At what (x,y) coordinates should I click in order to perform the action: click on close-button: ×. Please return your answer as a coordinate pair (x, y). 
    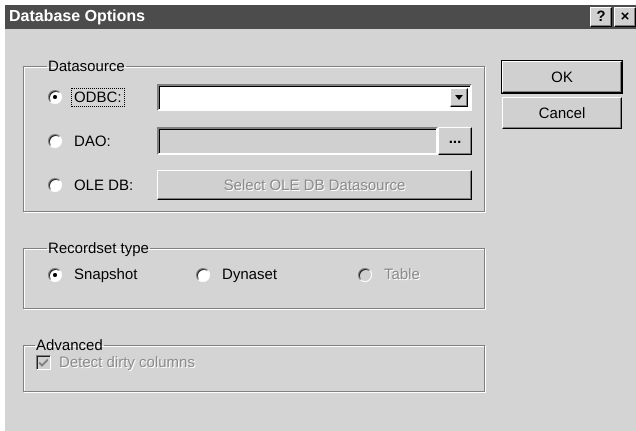
    Looking at the image, I should click on (625, 17).